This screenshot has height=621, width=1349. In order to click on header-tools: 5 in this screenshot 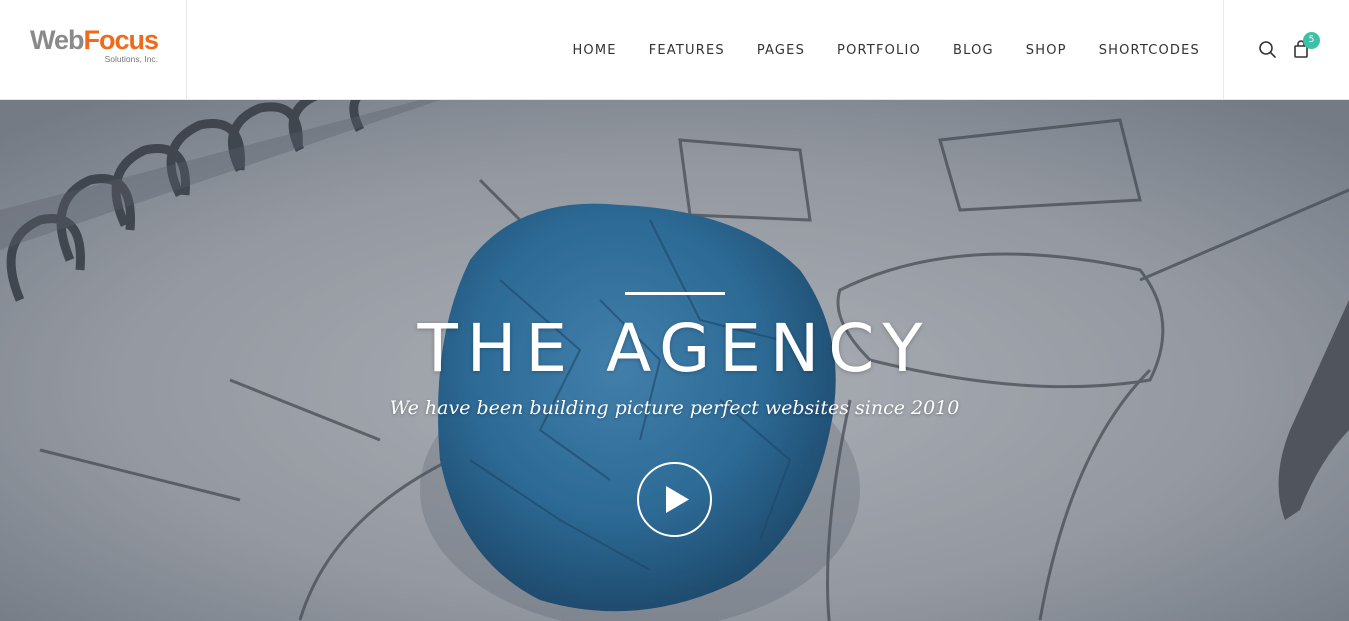, I will do `click(1286, 50)`.